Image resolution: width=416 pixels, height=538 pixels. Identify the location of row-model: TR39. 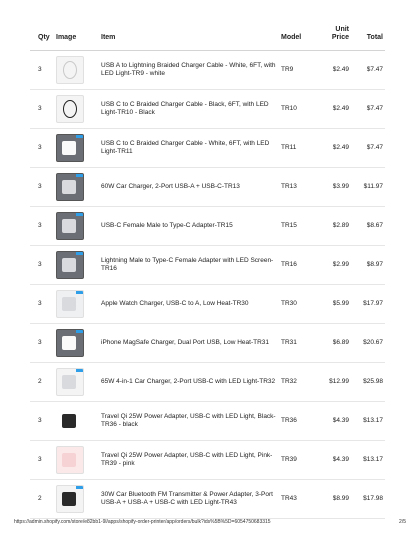
(297, 460).